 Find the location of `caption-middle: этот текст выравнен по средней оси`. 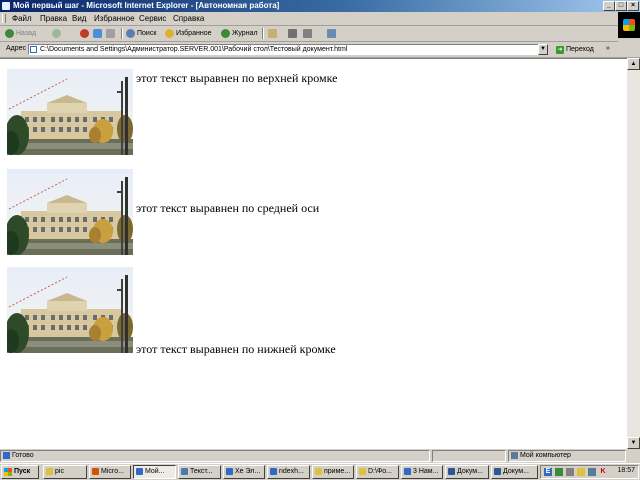

caption-middle: этот текст выравнен по средней оси is located at coordinates (228, 208).